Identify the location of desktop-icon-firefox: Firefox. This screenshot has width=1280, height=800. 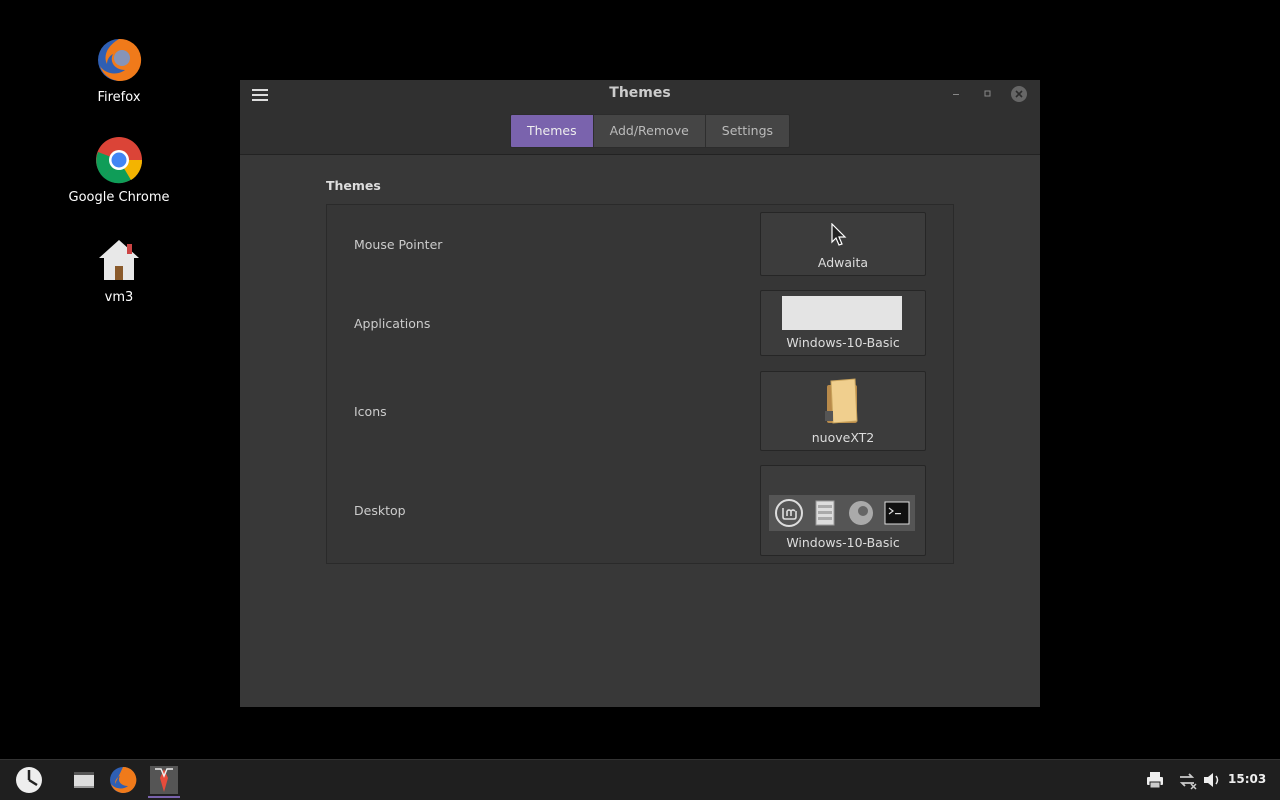
(119, 70).